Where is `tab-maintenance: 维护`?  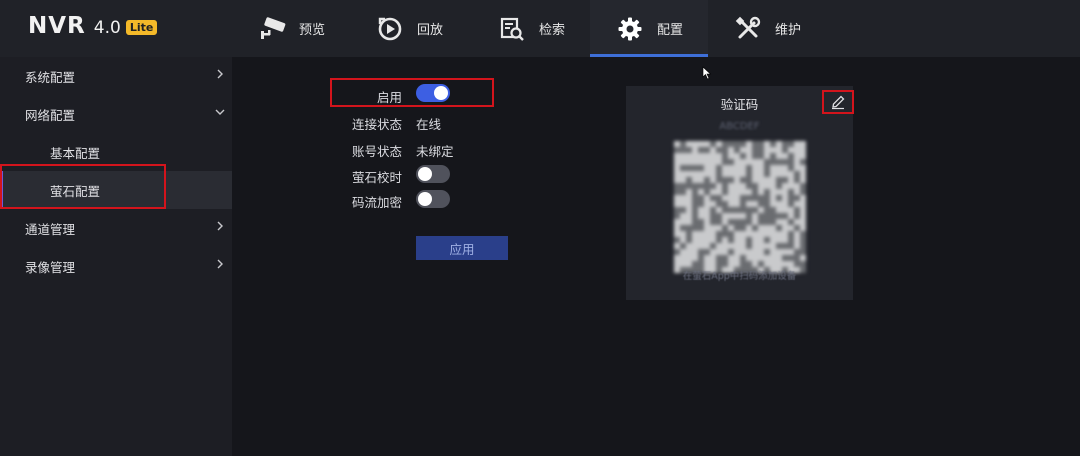 tab-maintenance: 维护 is located at coordinates (767, 28).